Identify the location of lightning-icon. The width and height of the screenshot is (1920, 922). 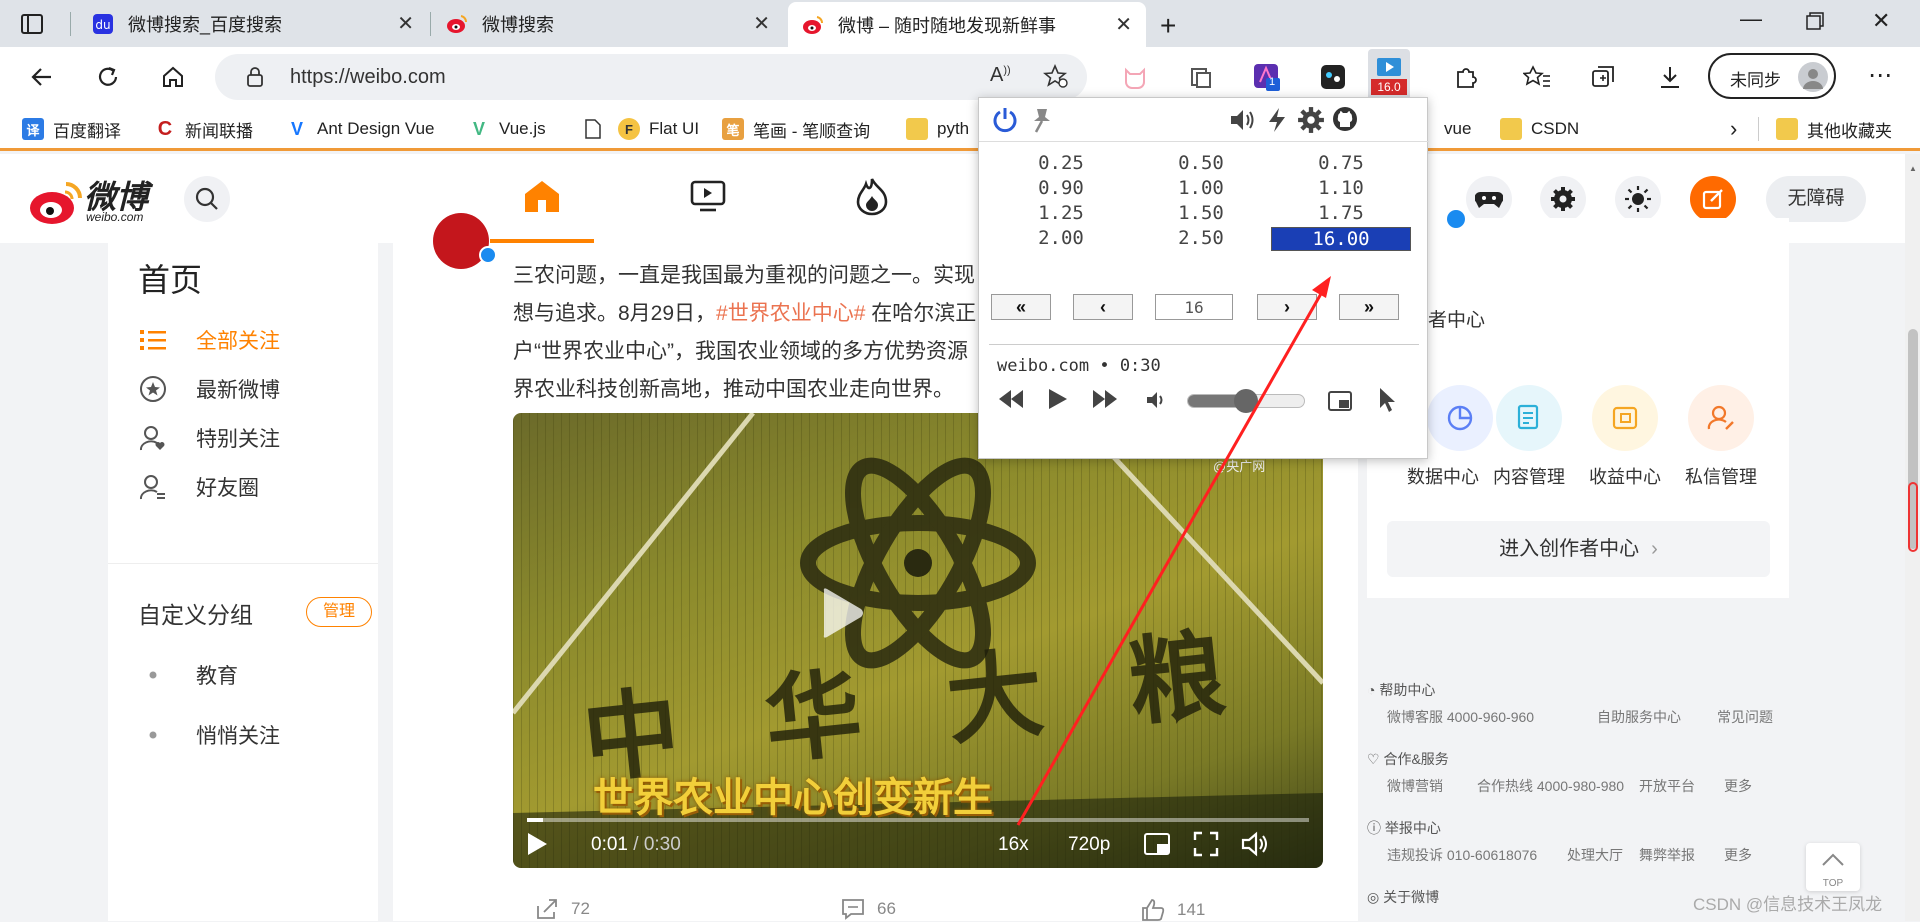
(1277, 120).